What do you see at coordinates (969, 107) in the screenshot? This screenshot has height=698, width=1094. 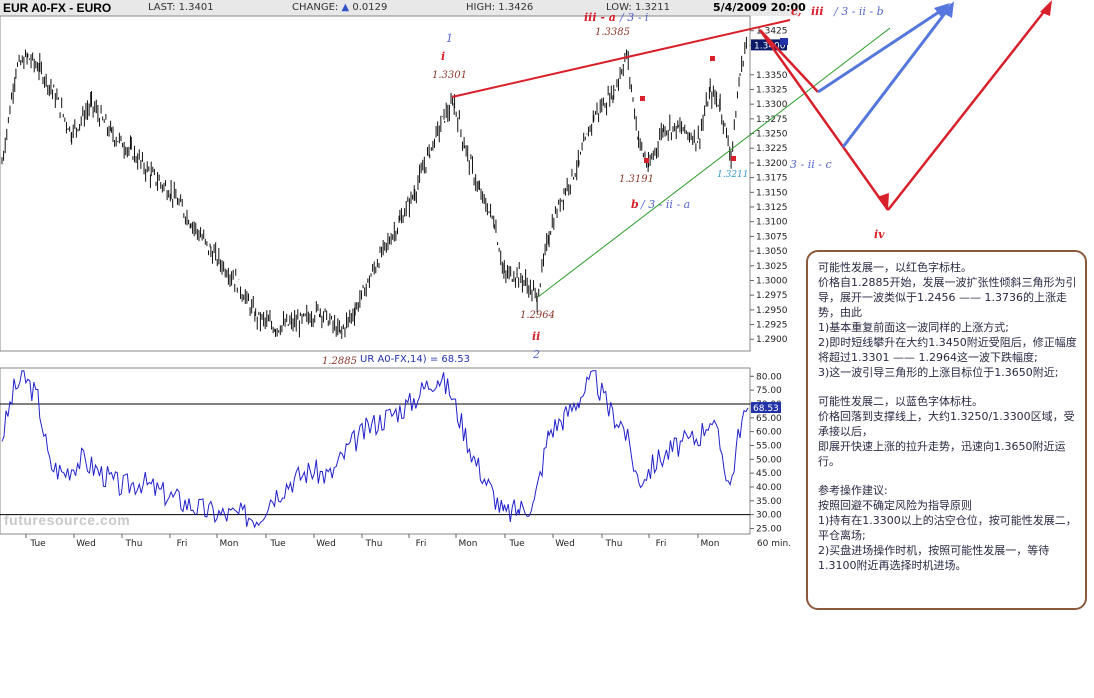 I see `red-arrow-up` at bounding box center [969, 107].